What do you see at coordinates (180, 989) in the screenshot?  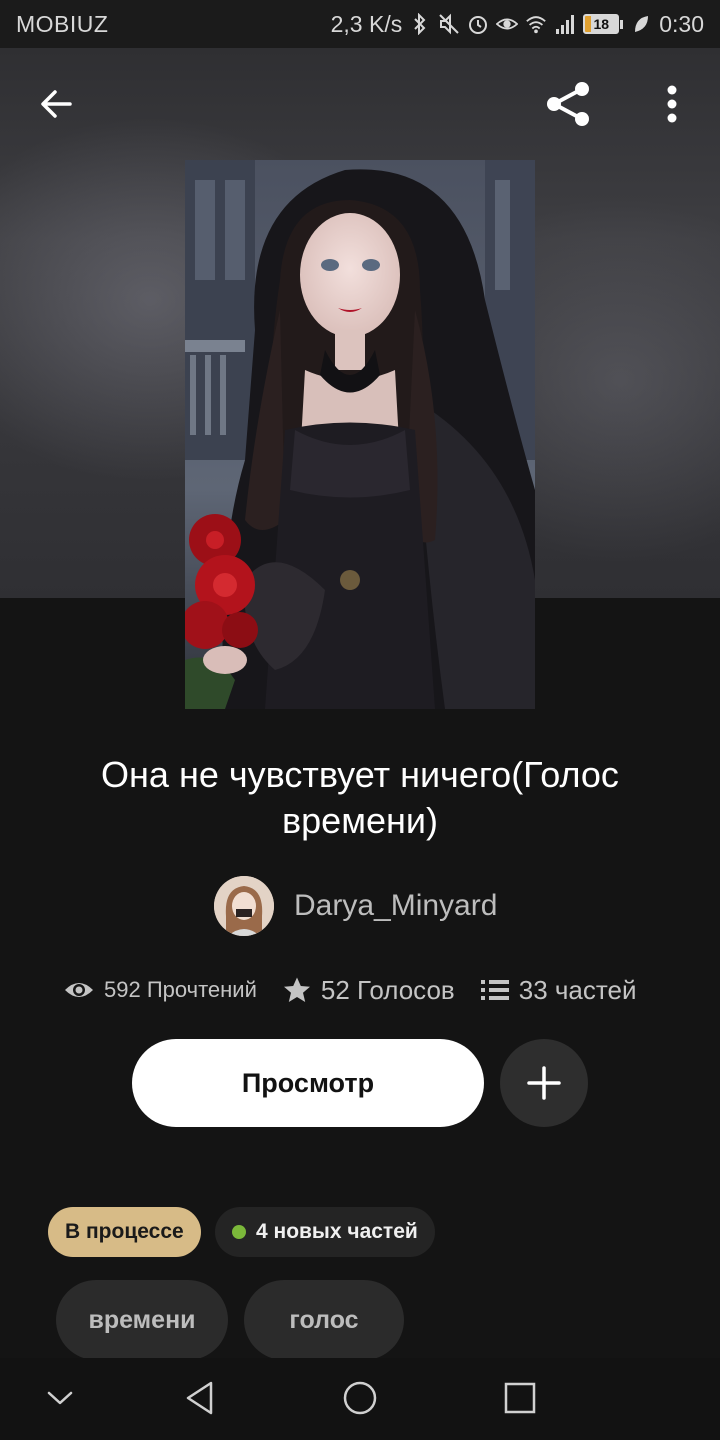 I see `reads-count: 592 Прочтений` at bounding box center [180, 989].